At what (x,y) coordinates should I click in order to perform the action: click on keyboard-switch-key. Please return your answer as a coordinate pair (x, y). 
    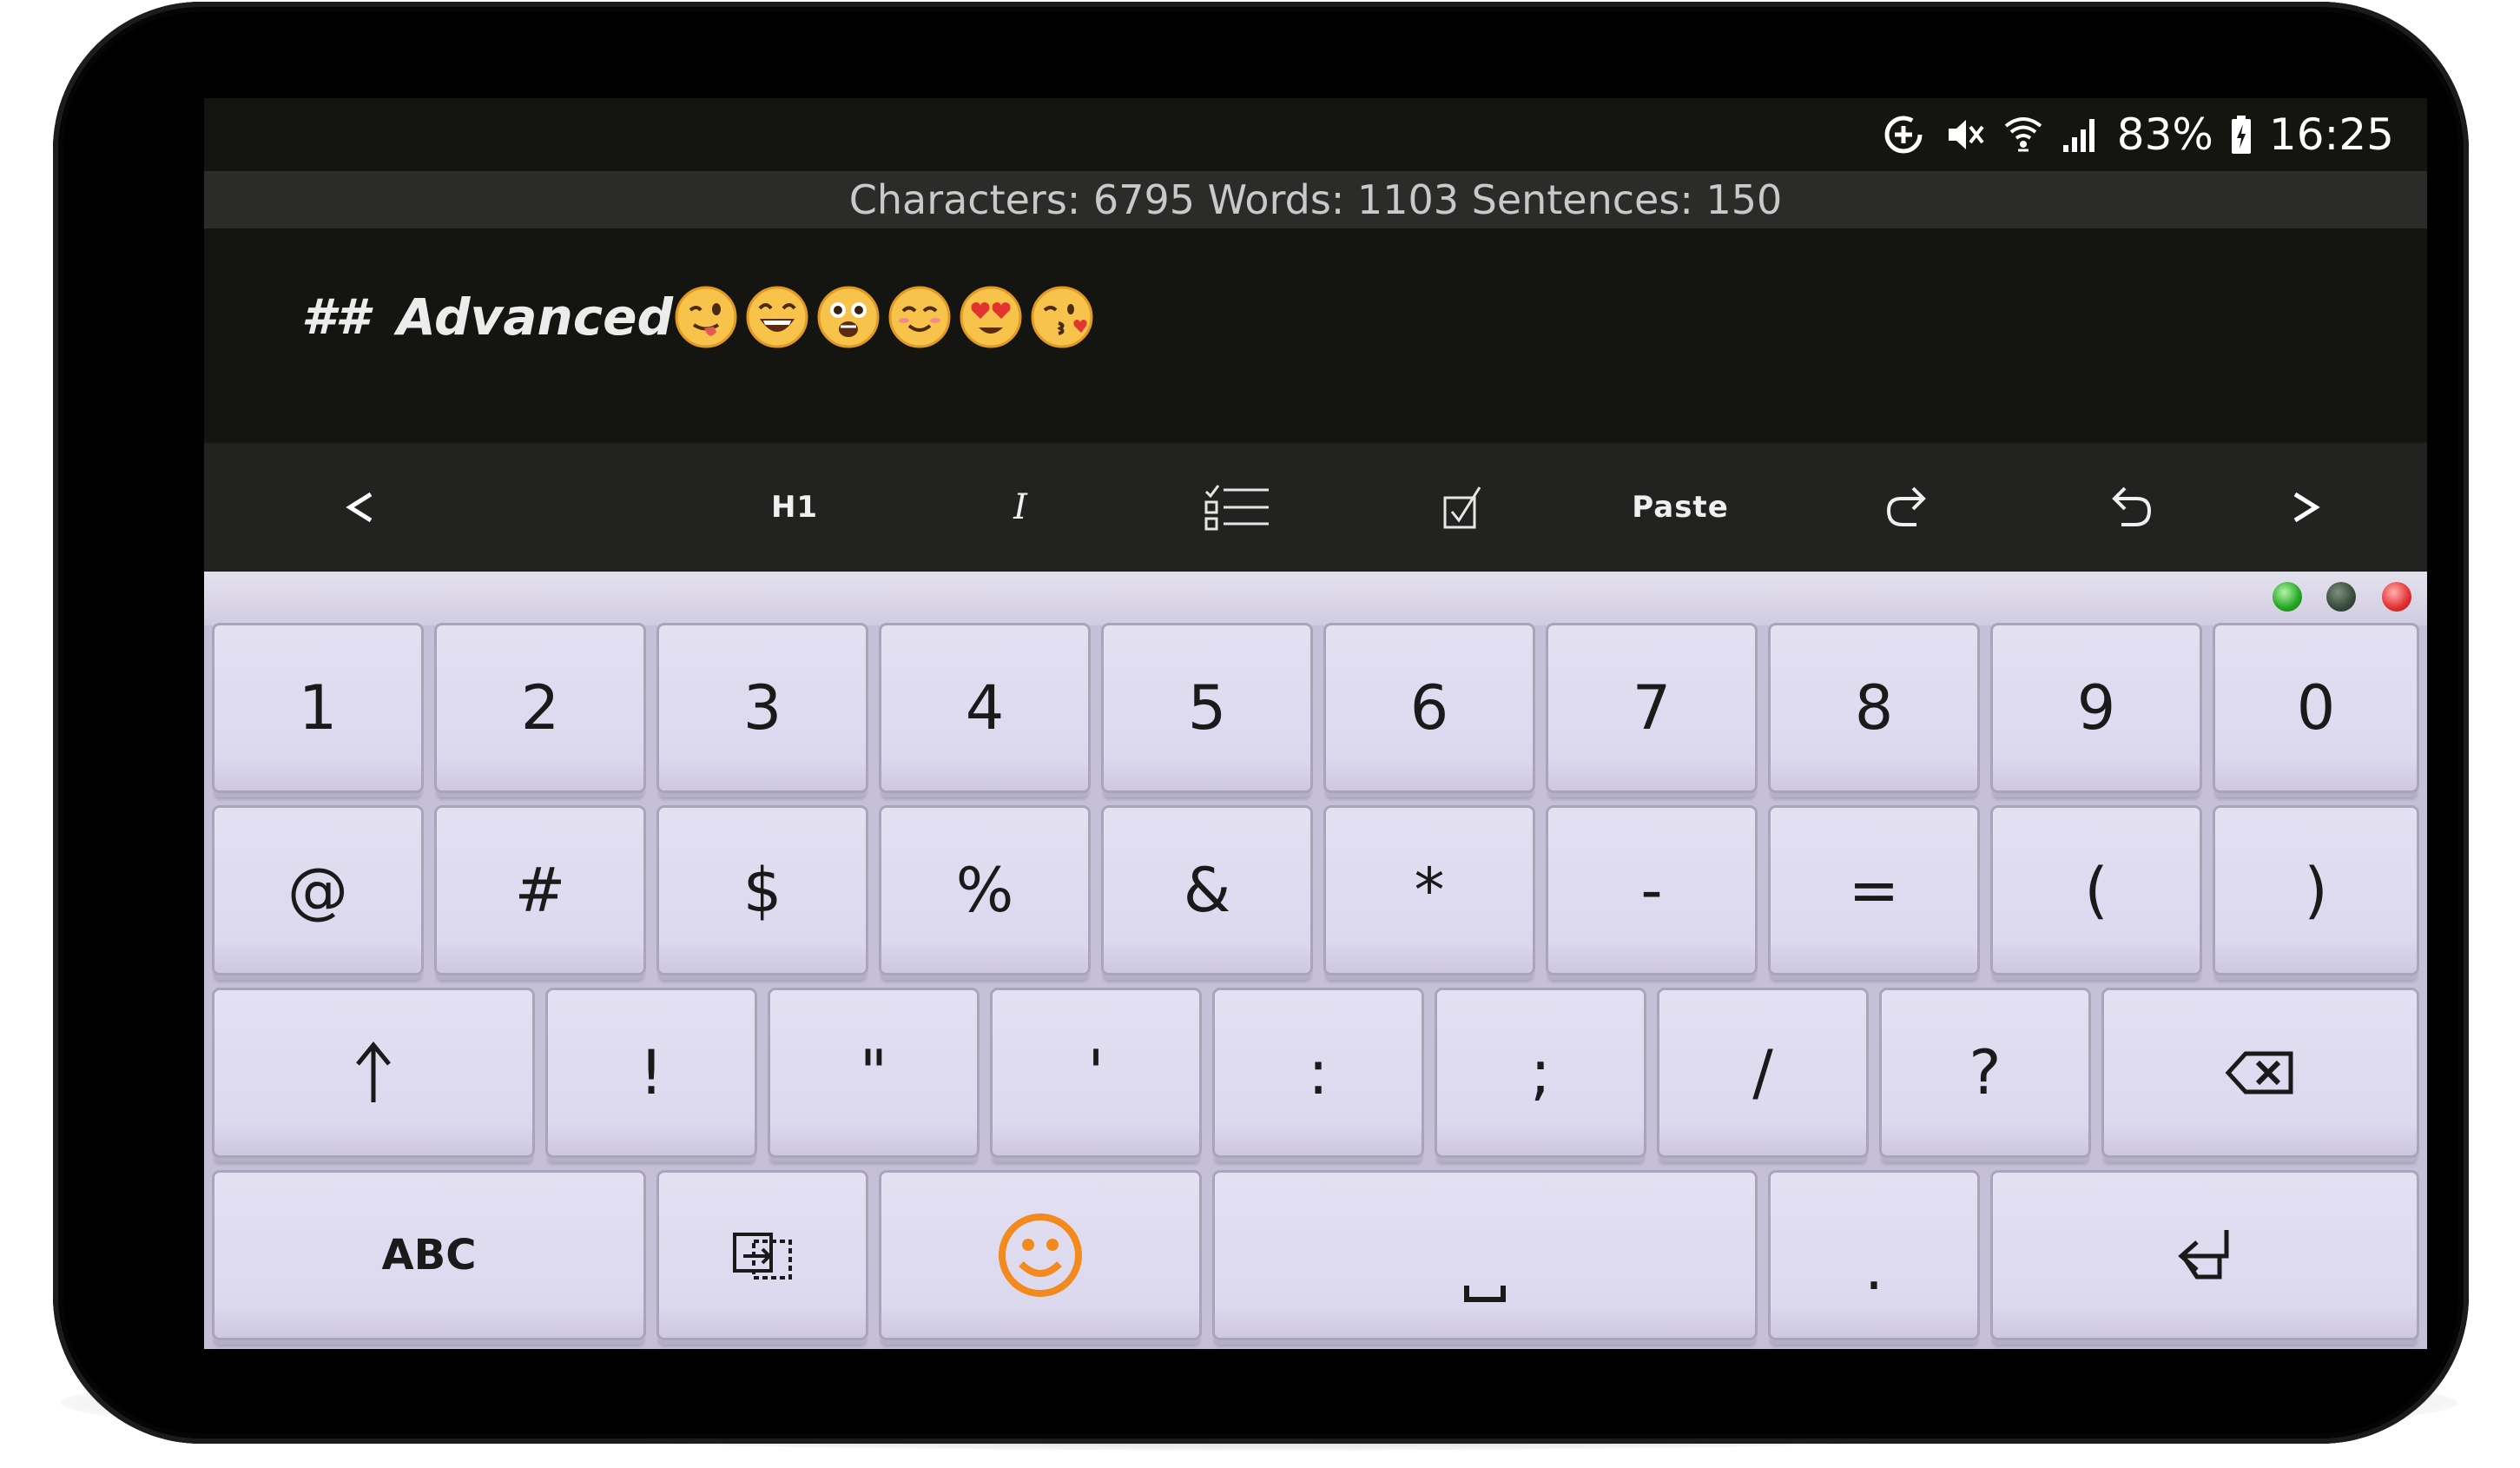
    Looking at the image, I should click on (762, 1255).